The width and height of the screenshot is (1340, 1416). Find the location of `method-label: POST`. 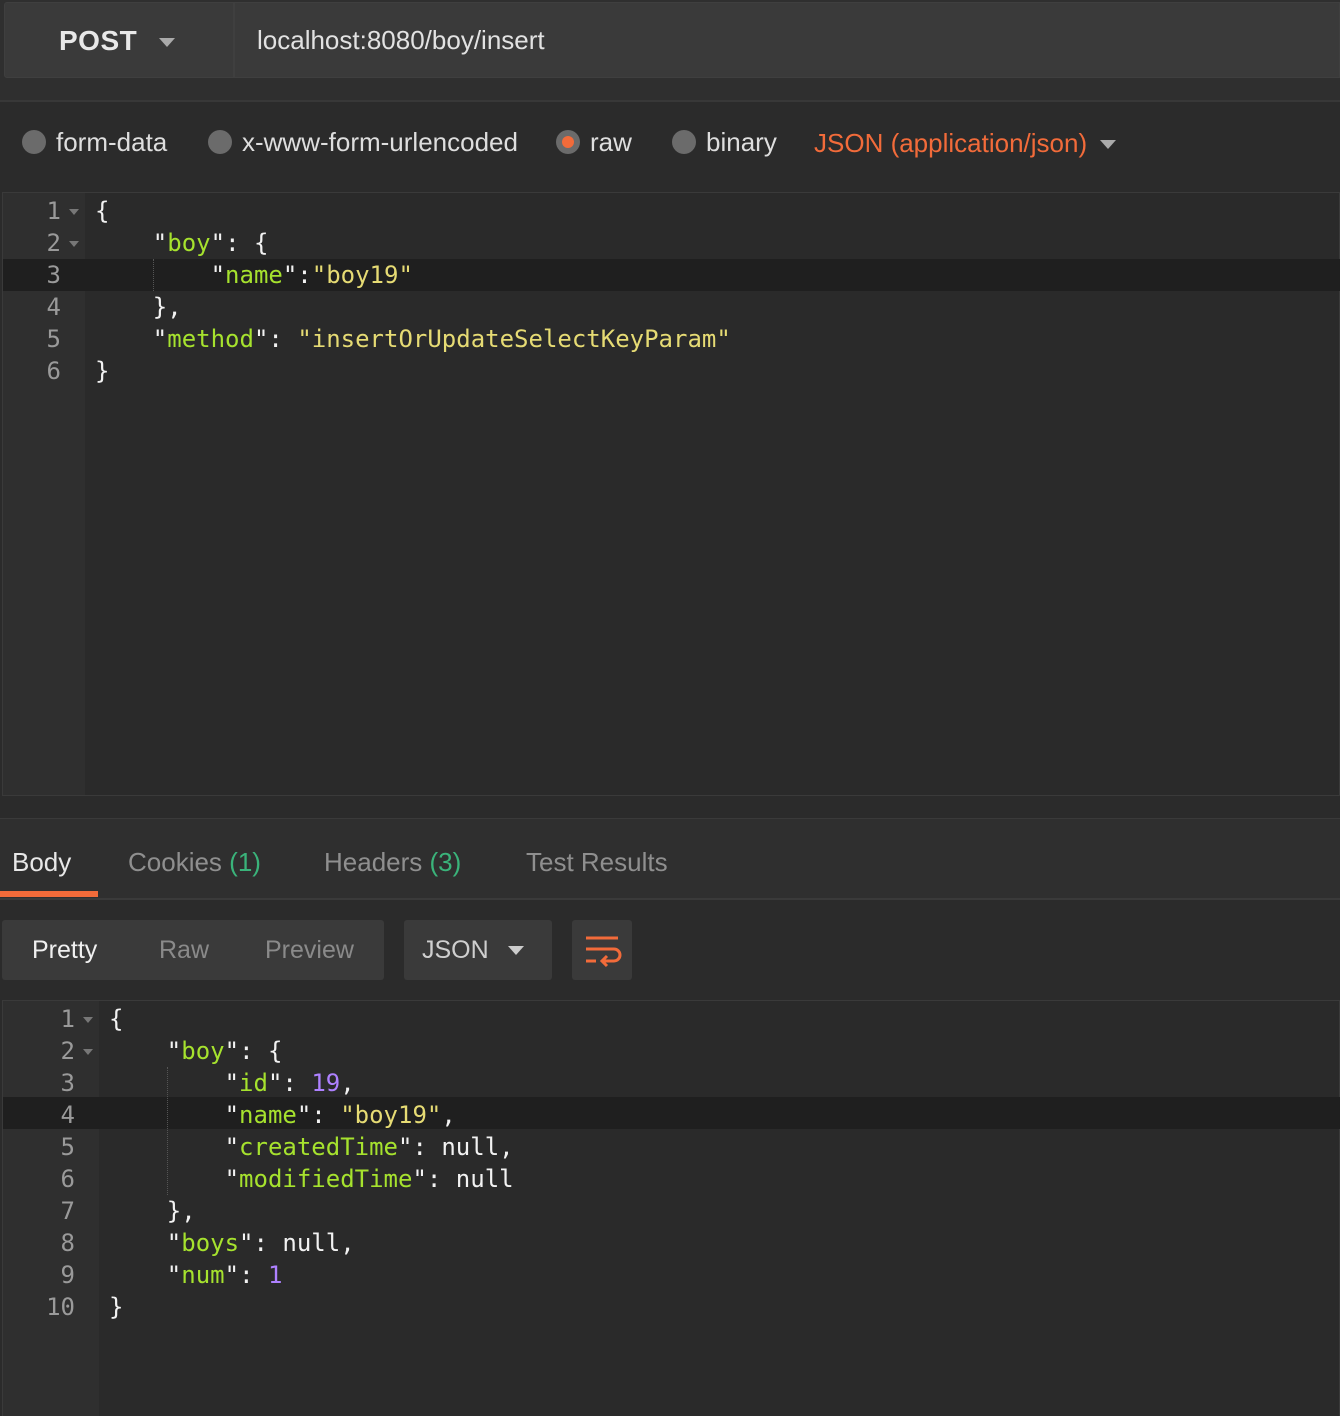

method-label: POST is located at coordinates (98, 40).